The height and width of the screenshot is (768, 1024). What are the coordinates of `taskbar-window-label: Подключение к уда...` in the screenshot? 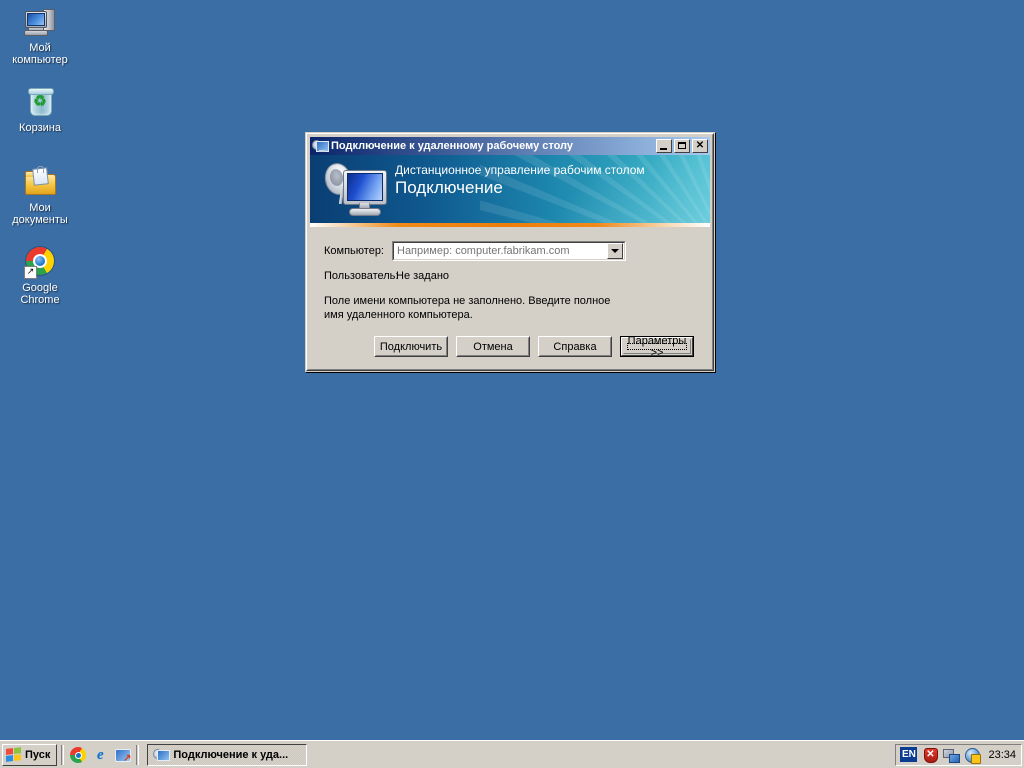 It's located at (231, 754).